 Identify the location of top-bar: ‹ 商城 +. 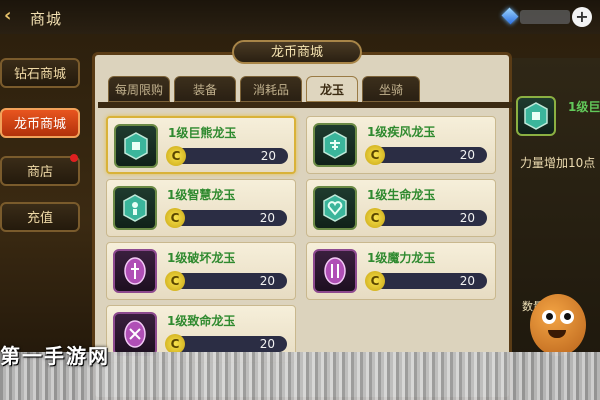
(300, 17).